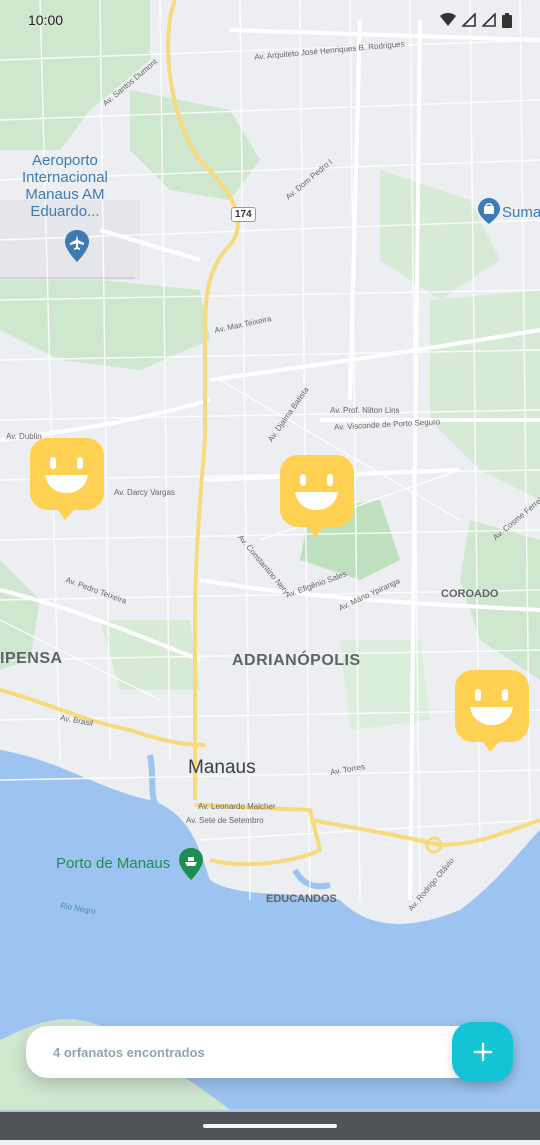 Image resolution: width=540 pixels, height=1145 pixels. What do you see at coordinates (270, 20) in the screenshot?
I see `status-bar: 10:00` at bounding box center [270, 20].